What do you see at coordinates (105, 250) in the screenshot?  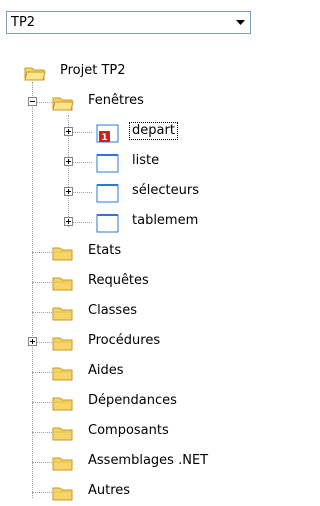 I see `tree-item-label: Etats` at bounding box center [105, 250].